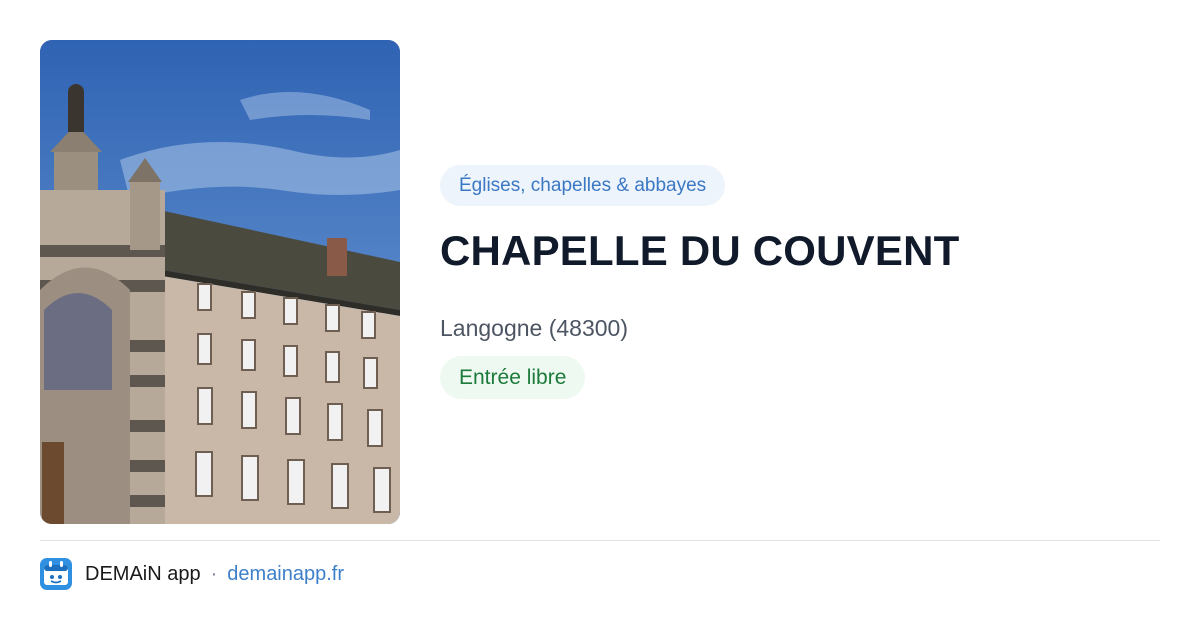 The width and height of the screenshot is (1200, 630). I want to click on category-badge: Églises, chapelles & abbayes, so click(583, 185).